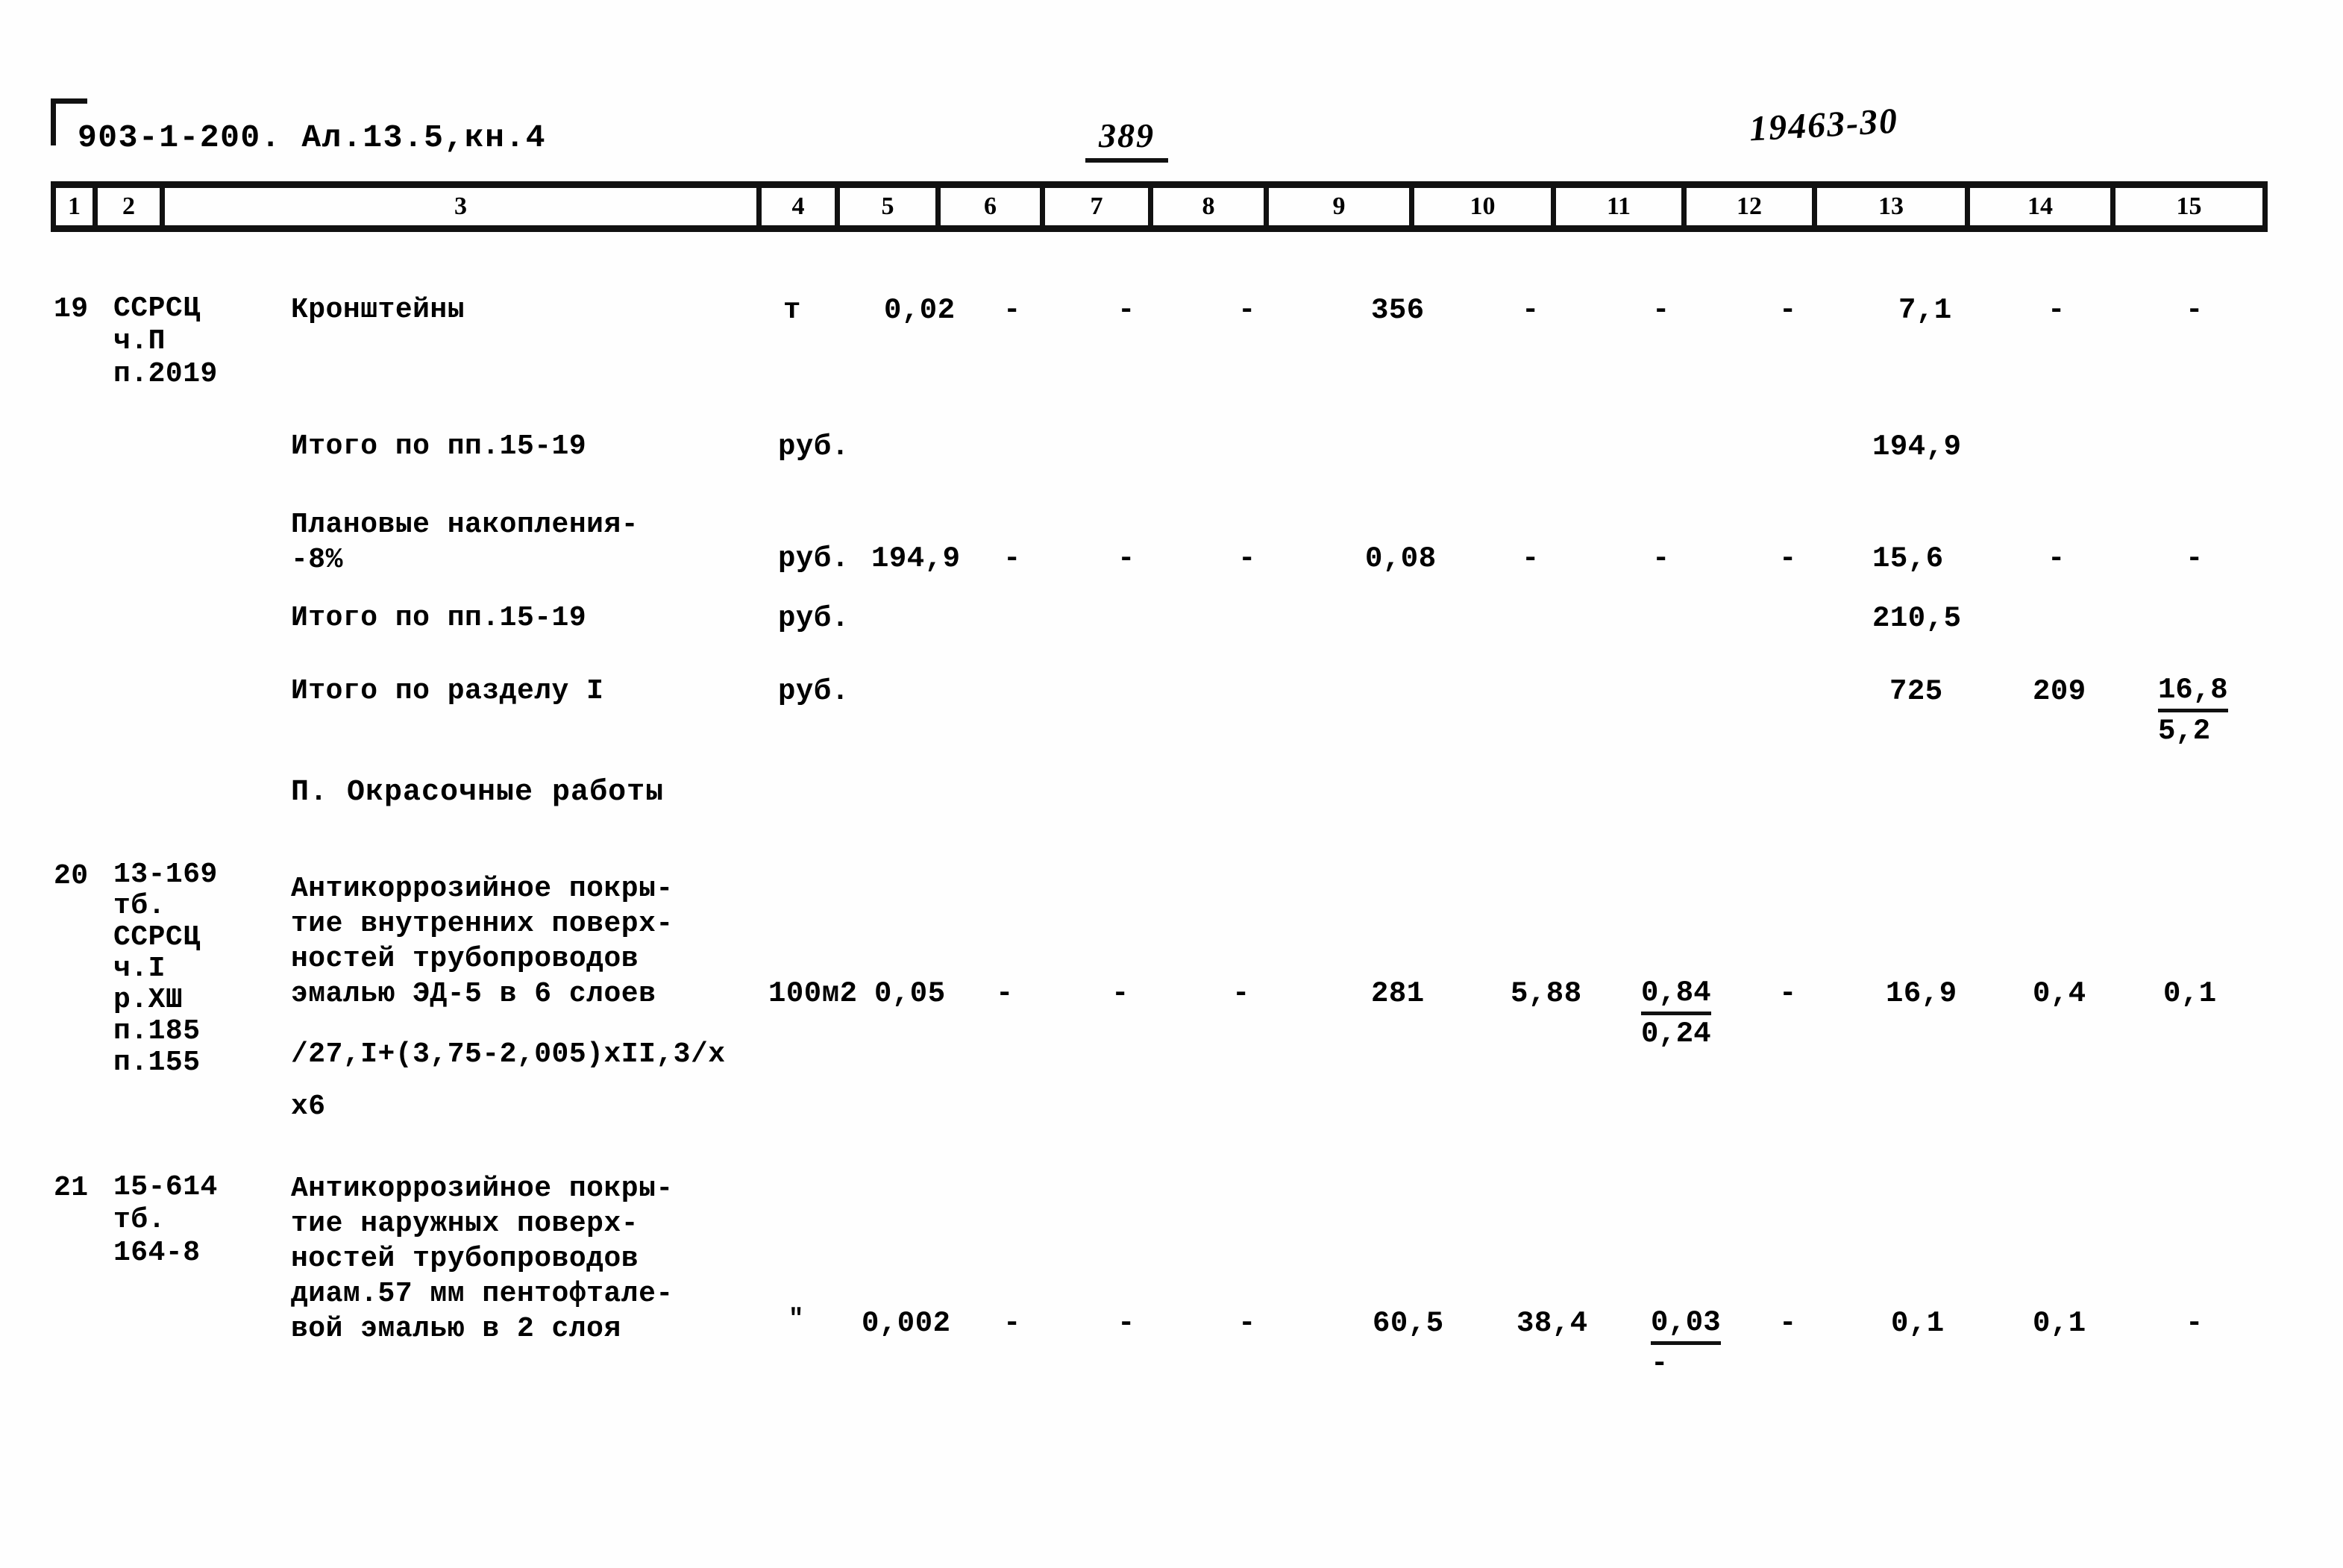  What do you see at coordinates (814, 618) in the screenshot?
I see `row-itogo-2-unit: руб.` at bounding box center [814, 618].